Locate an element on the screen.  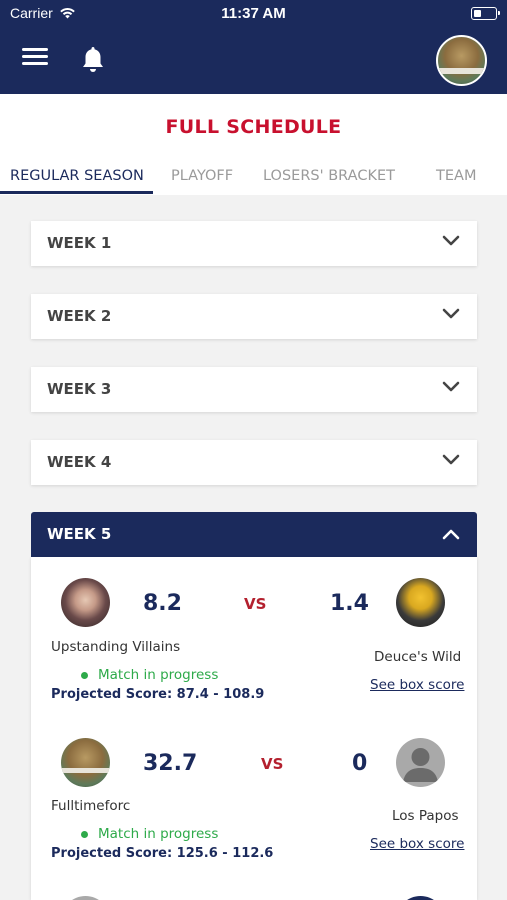
away-score: 0 is located at coordinates (360, 763).